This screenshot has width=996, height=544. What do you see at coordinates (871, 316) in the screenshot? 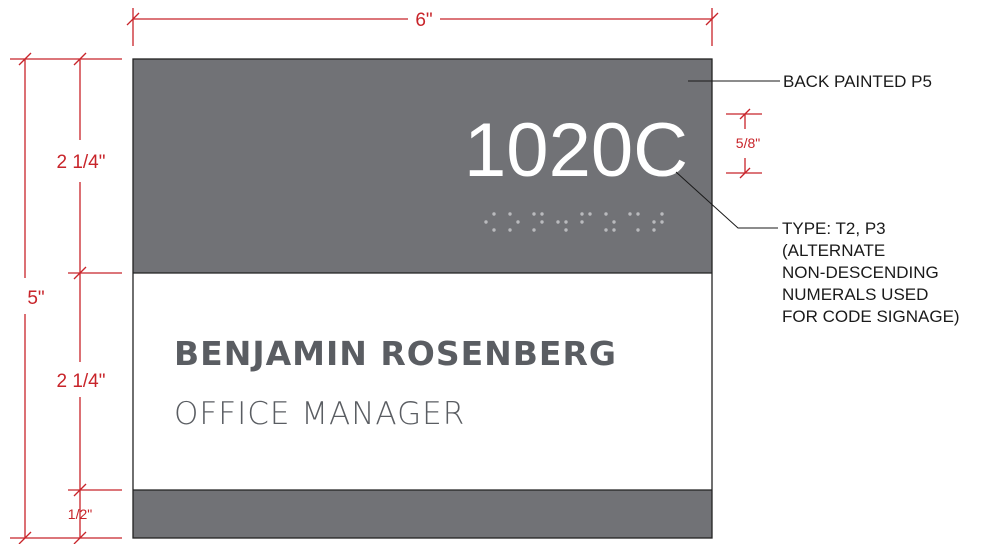
I see `type-callout-line: FOR CODE SIGNAGE)` at bounding box center [871, 316].